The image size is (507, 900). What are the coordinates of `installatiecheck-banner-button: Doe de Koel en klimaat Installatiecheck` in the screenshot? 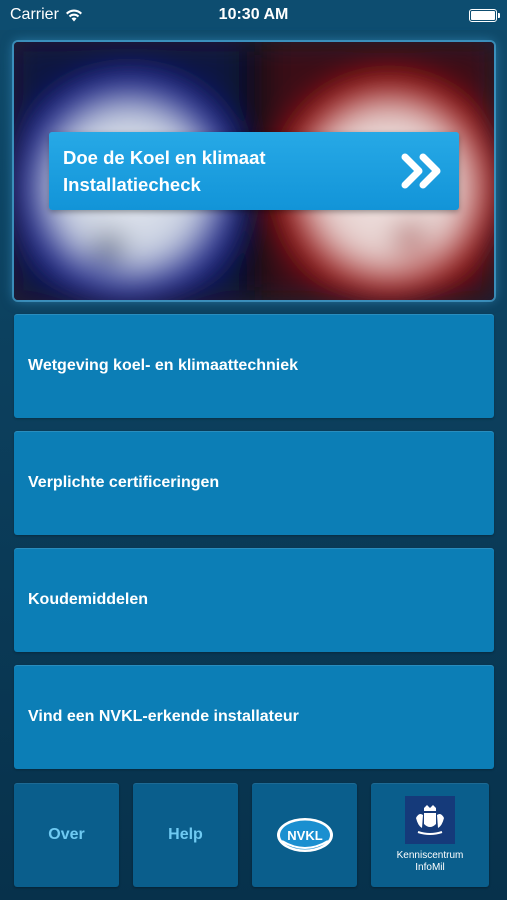 It's located at (254, 171).